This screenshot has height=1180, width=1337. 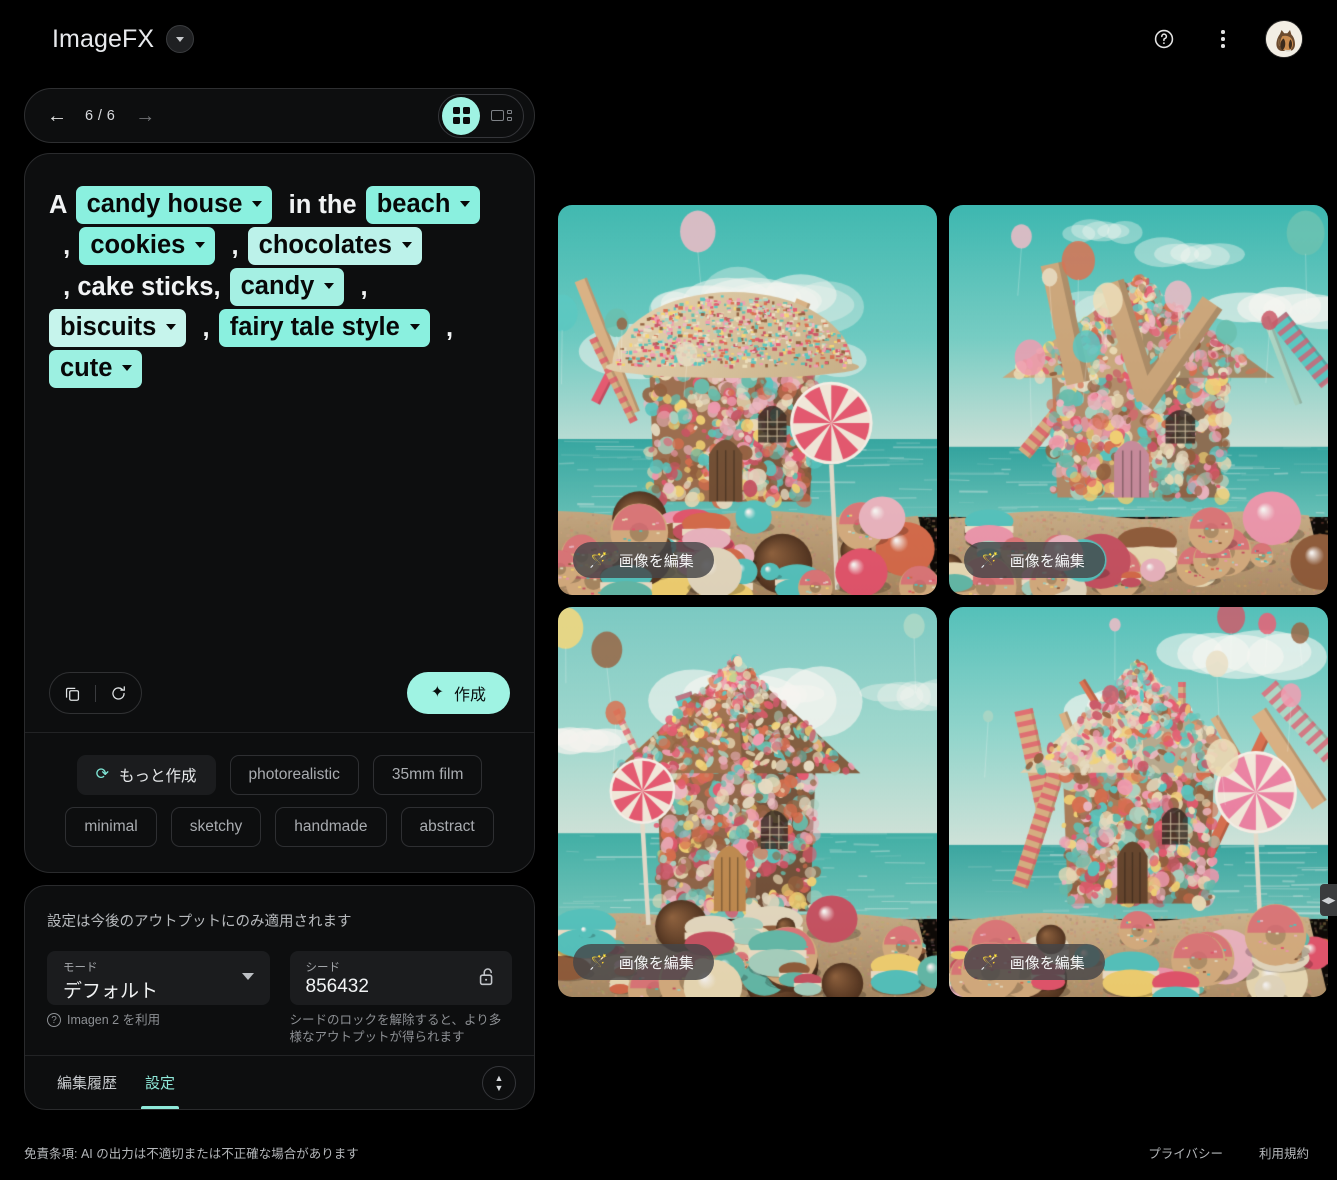 I want to click on suggestion-minimal: minimal, so click(x=111, y=827).